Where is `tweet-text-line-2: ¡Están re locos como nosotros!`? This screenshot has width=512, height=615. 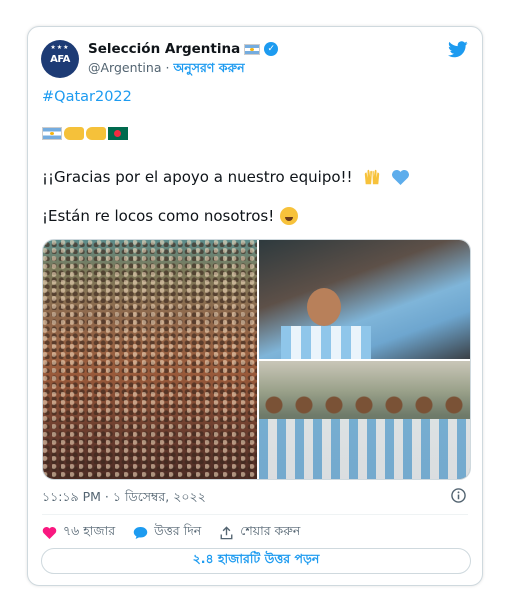
tweet-text-line-2: ¡Están re locos como nosotros! is located at coordinates (170, 216).